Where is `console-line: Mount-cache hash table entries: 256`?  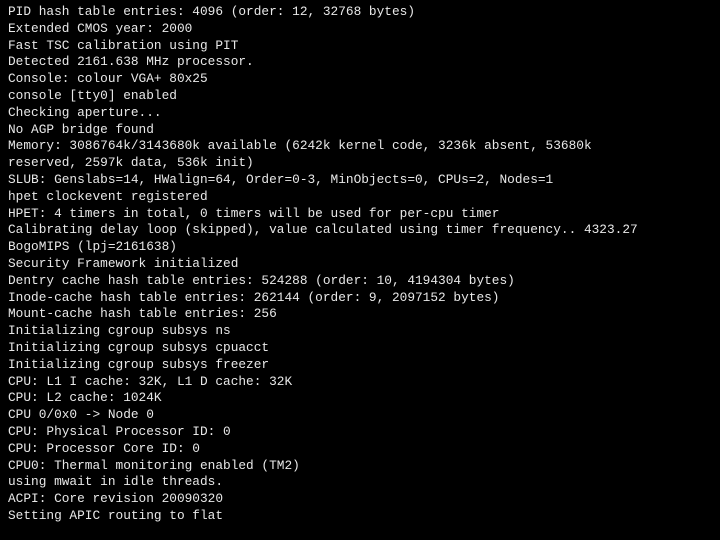 console-line: Mount-cache hash table entries: 256 is located at coordinates (142, 314).